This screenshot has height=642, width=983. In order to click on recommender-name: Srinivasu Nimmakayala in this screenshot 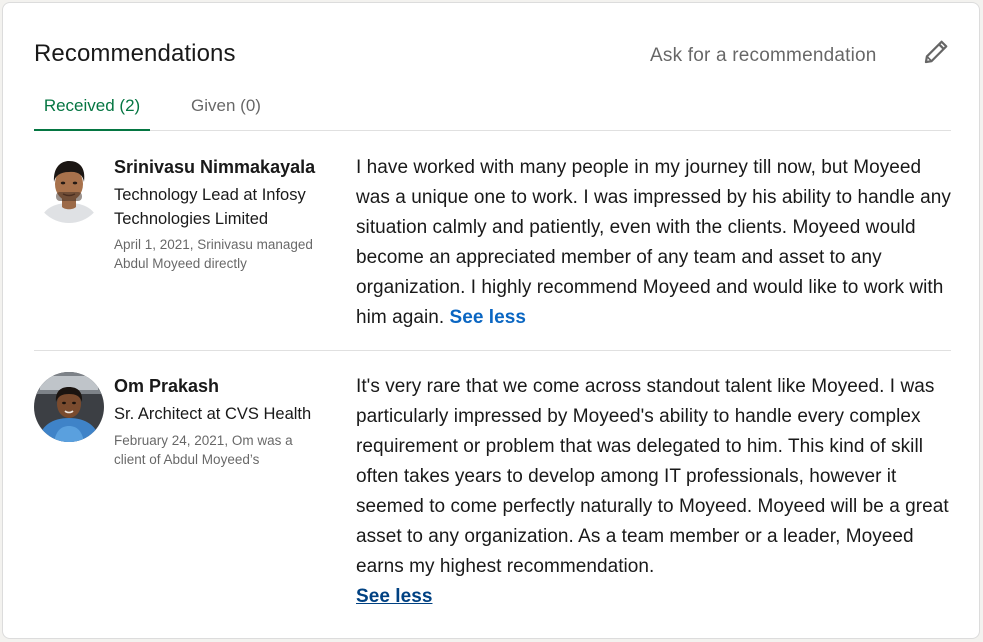, I will do `click(214, 167)`.